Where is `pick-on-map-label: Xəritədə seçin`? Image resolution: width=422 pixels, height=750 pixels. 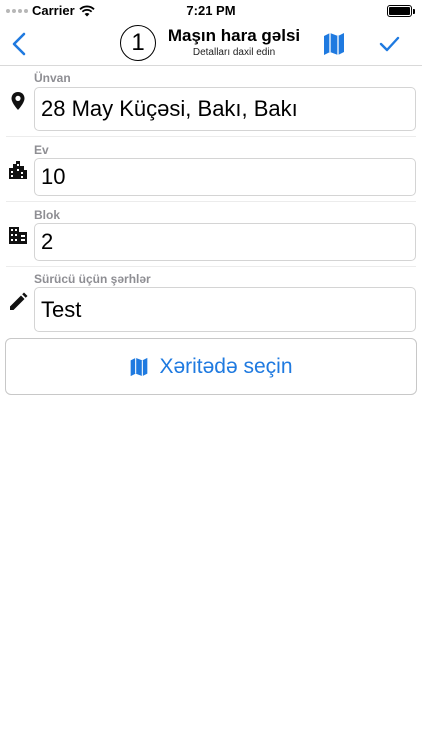 pick-on-map-label: Xəritədə seçin is located at coordinates (226, 366).